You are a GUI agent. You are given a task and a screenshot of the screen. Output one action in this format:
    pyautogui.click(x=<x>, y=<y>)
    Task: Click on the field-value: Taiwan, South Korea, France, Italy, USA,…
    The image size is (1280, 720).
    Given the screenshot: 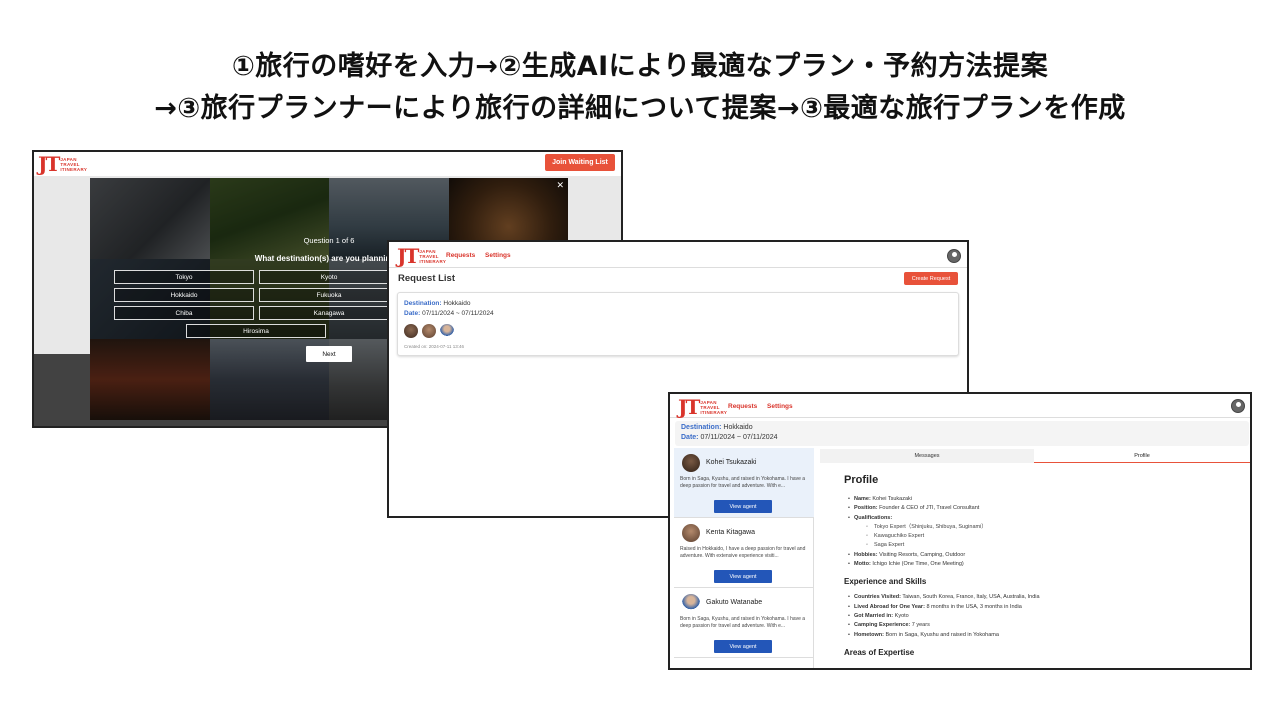 What is the action you would take?
    pyautogui.click(x=971, y=597)
    